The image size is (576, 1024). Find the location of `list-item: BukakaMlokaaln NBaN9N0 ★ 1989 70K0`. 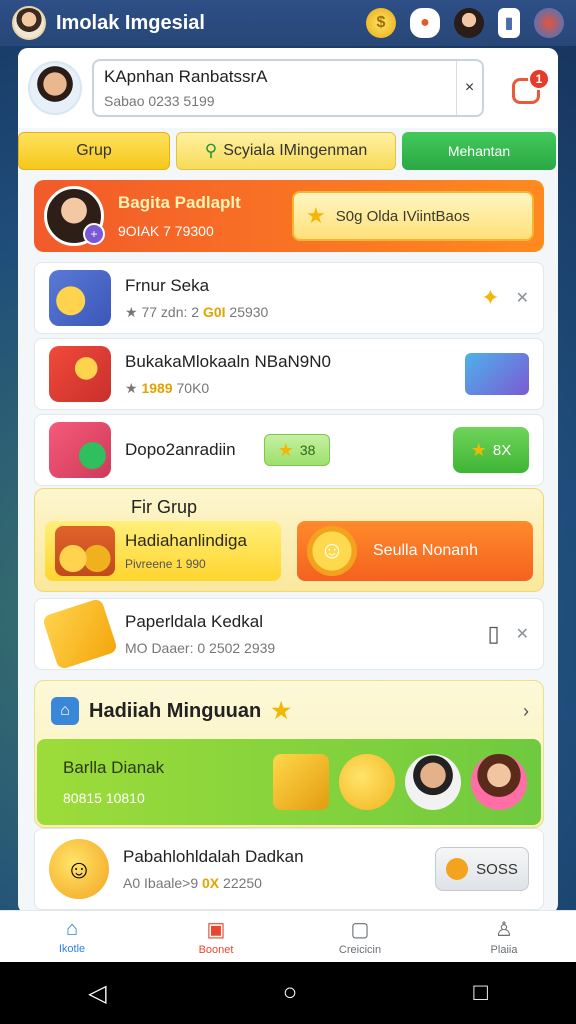

list-item: BukakaMlokaaln NBaN9N0 ★ 1989 70K0 is located at coordinates (289, 374).